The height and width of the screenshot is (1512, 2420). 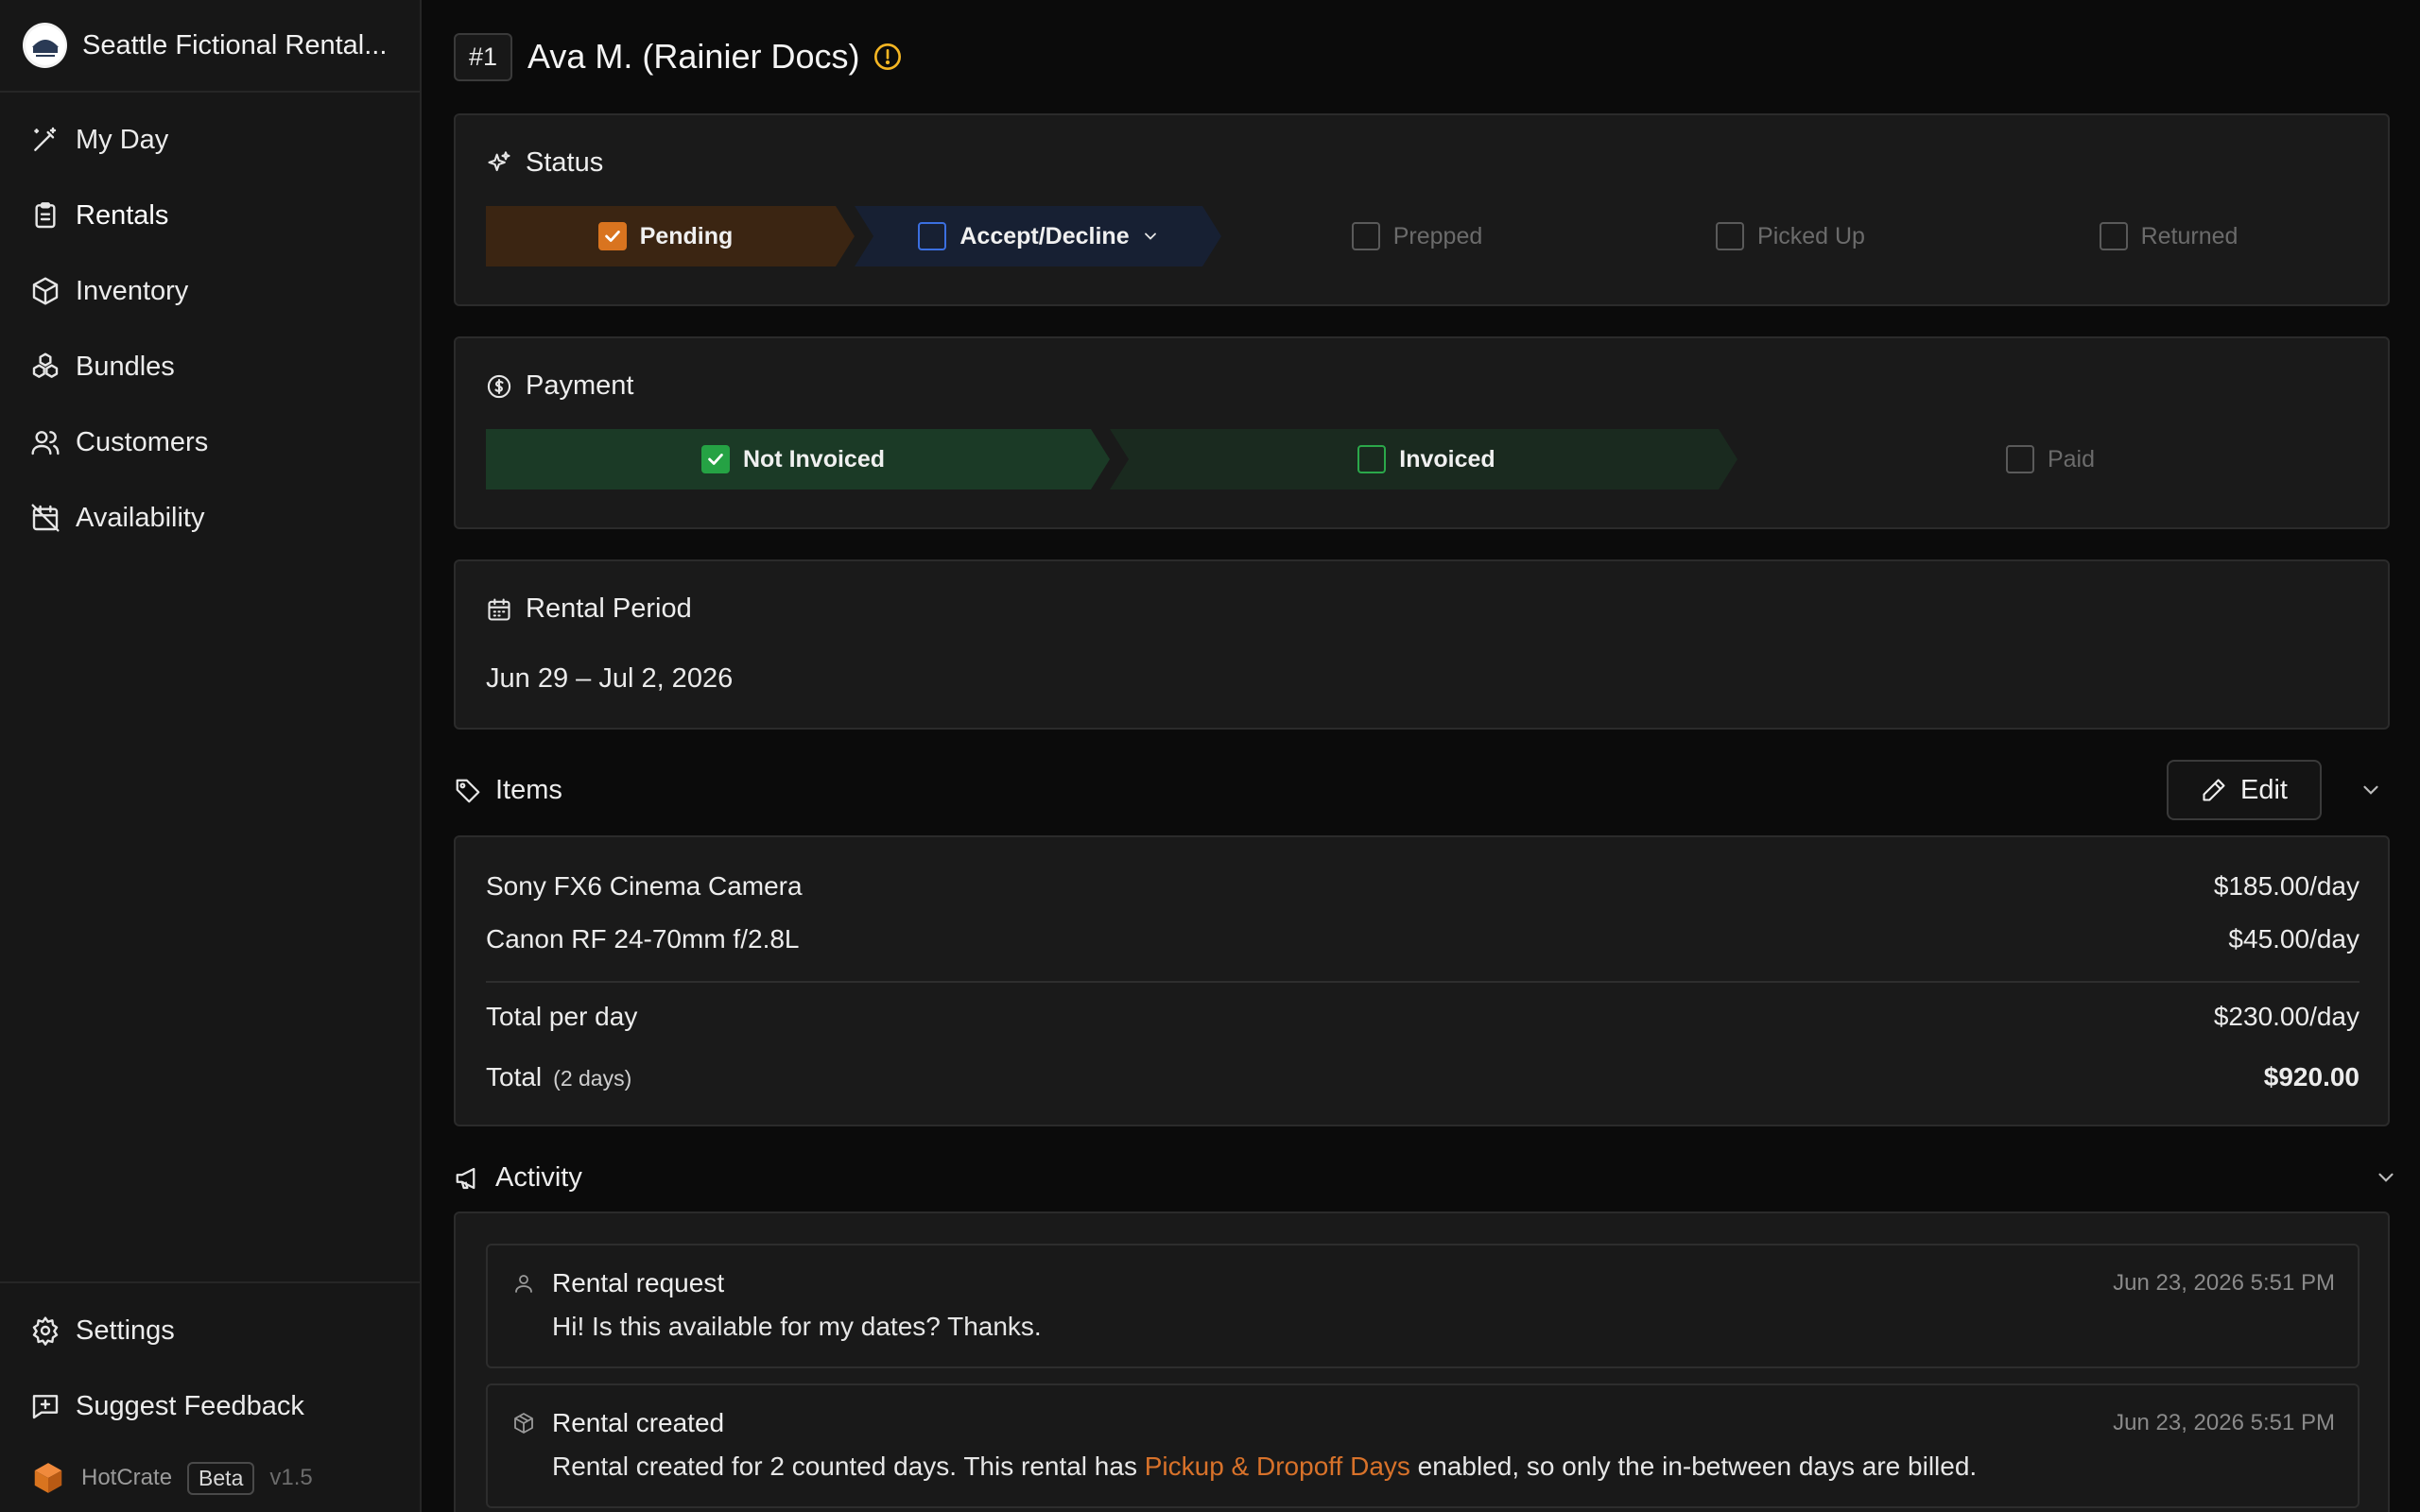 I want to click on bundles-icon, so click(x=45, y=367).